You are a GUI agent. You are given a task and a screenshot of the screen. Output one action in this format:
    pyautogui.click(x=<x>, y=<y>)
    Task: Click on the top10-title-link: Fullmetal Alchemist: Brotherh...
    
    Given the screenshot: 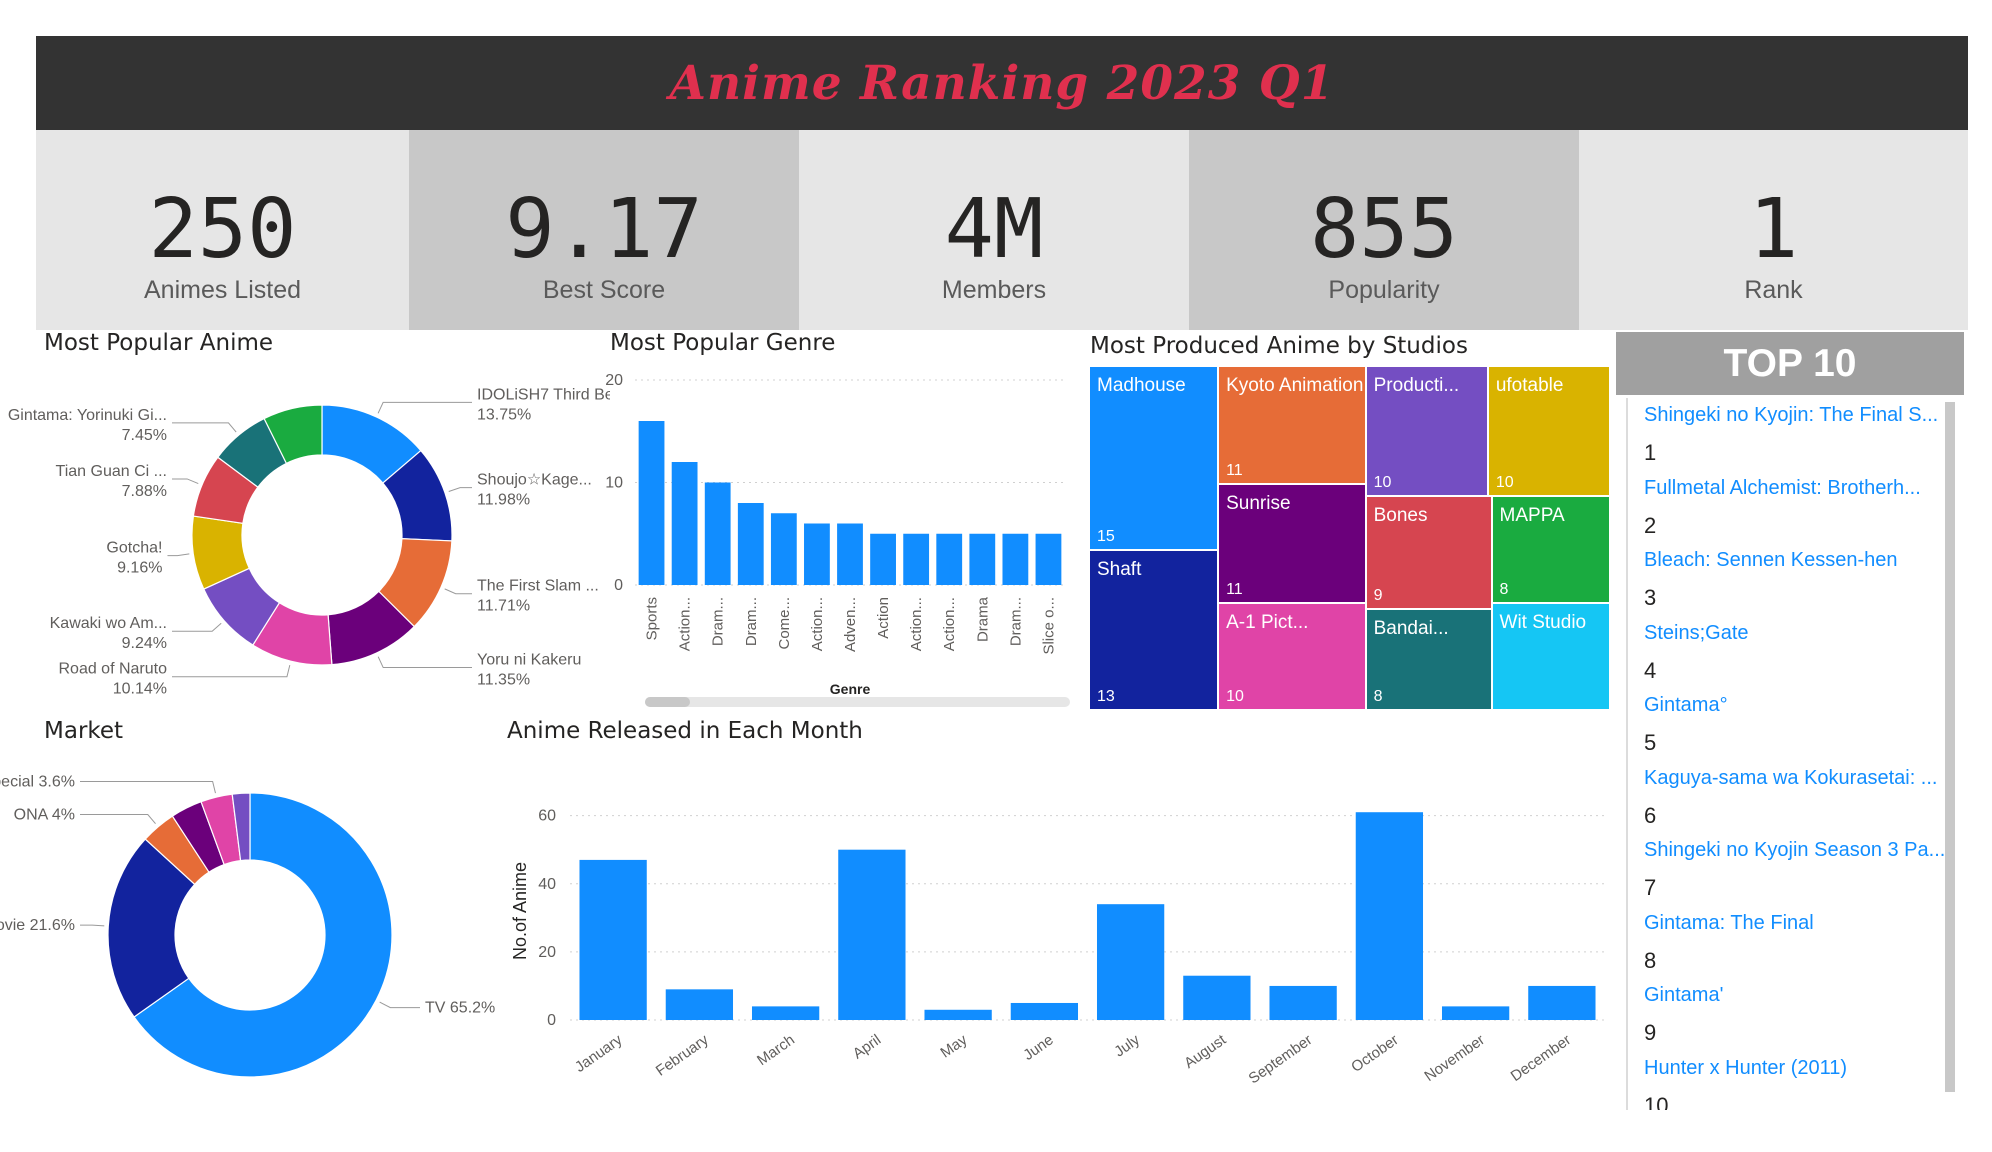 What is the action you would take?
    pyautogui.click(x=1797, y=488)
    